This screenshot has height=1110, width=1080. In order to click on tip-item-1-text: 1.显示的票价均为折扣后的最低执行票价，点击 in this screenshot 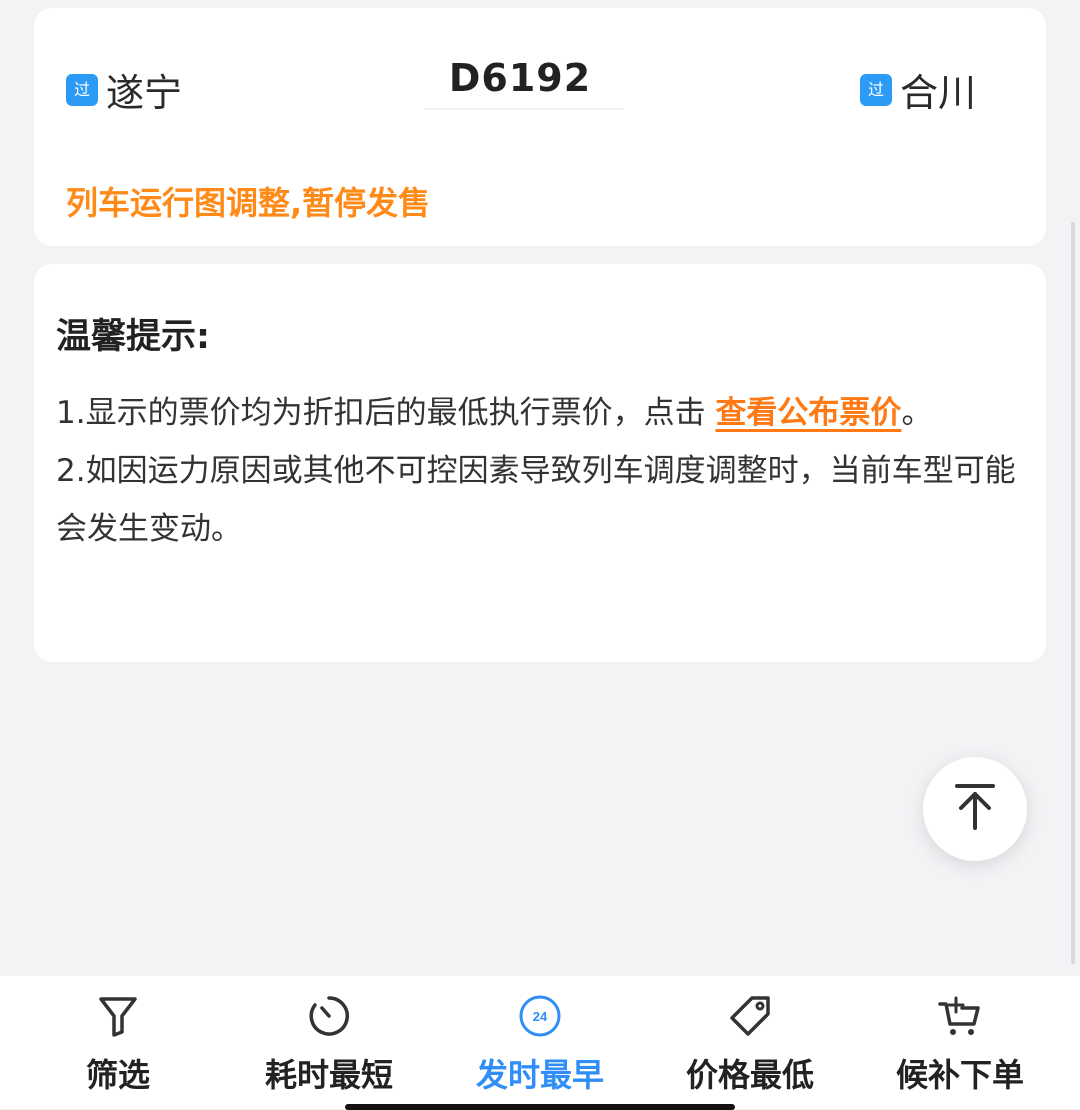, I will do `click(386, 413)`.